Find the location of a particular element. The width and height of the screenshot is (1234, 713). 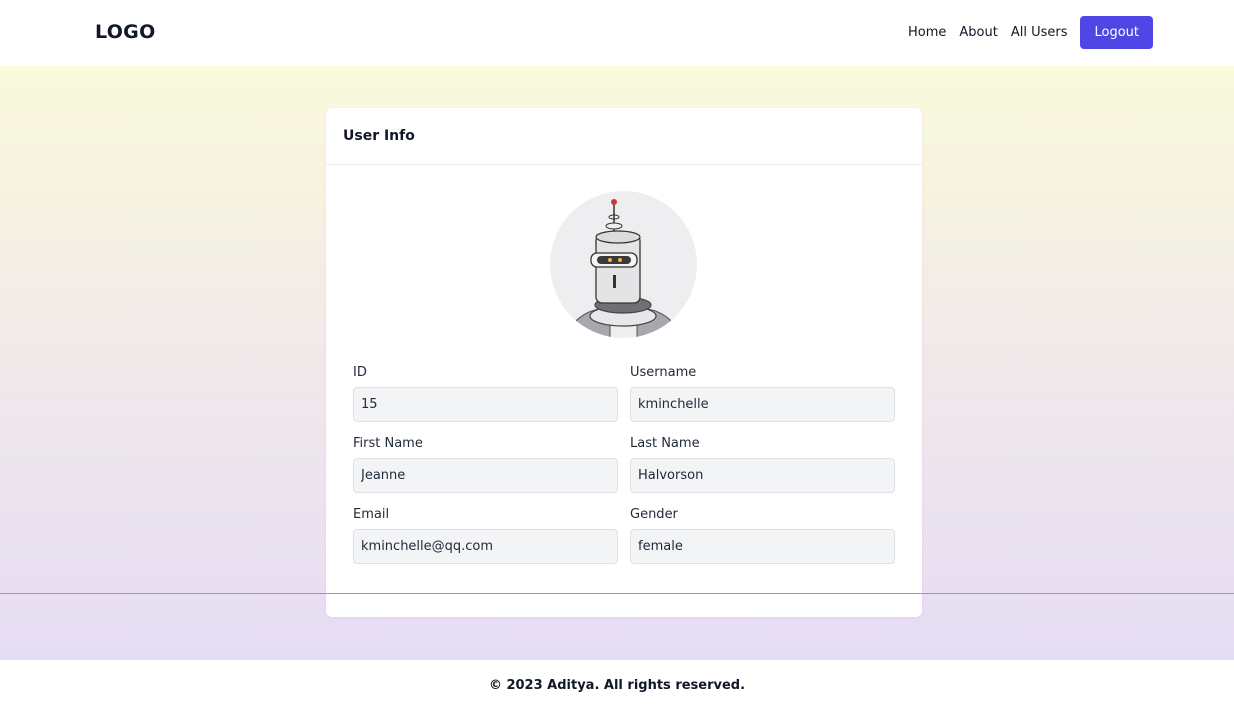

email-field is located at coordinates (485, 546).